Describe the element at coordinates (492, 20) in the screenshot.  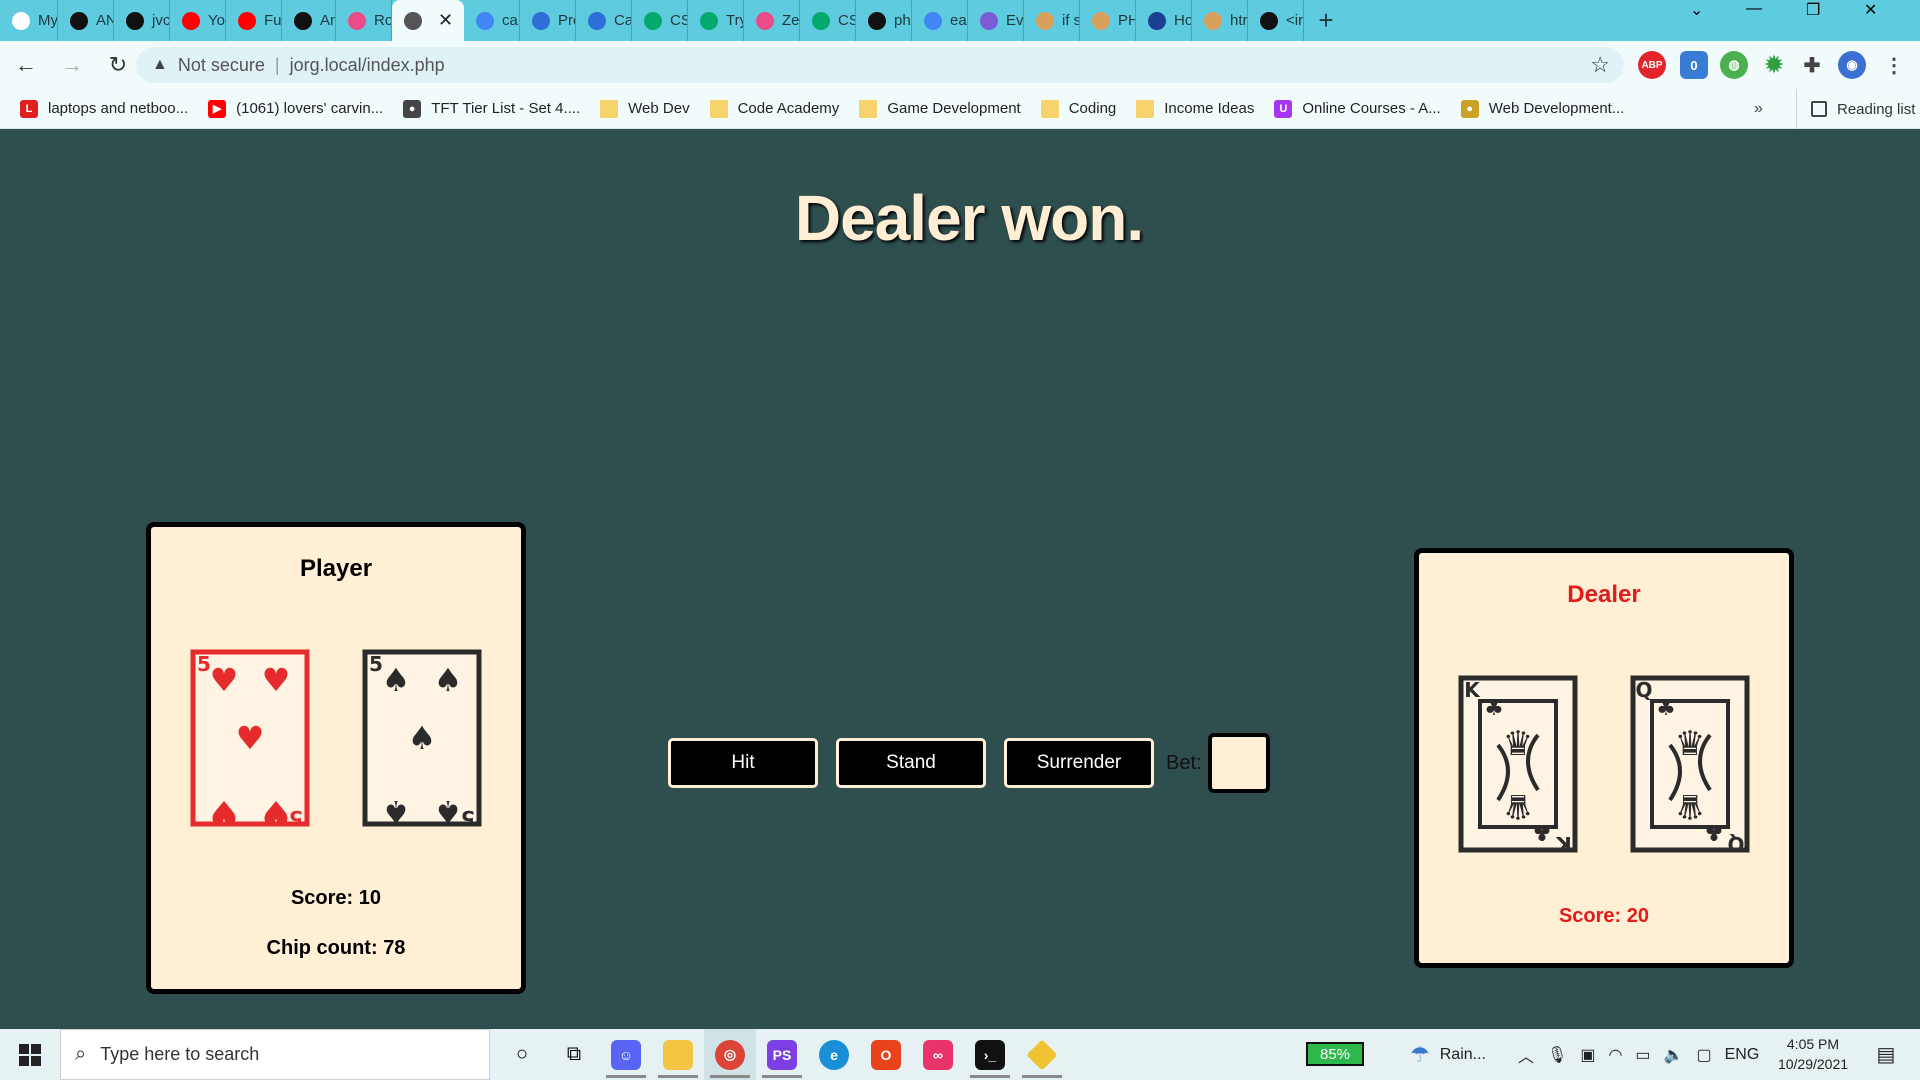
I see `tab-8: ca` at that location.